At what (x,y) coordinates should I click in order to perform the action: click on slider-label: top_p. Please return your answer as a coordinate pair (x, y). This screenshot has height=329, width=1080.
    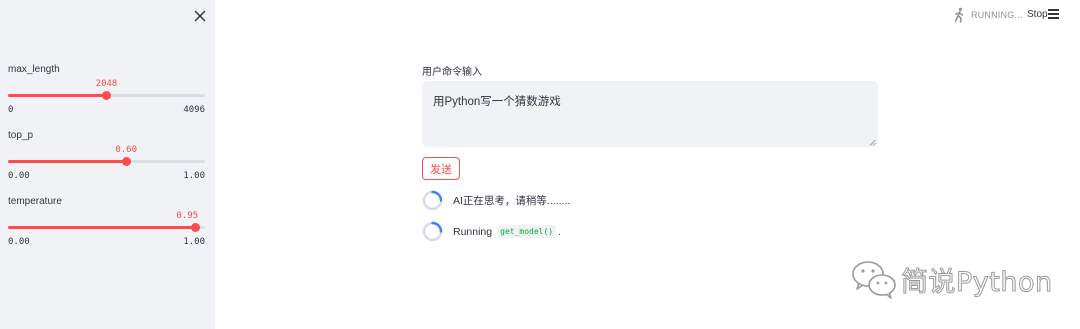
    Looking at the image, I should click on (21, 135).